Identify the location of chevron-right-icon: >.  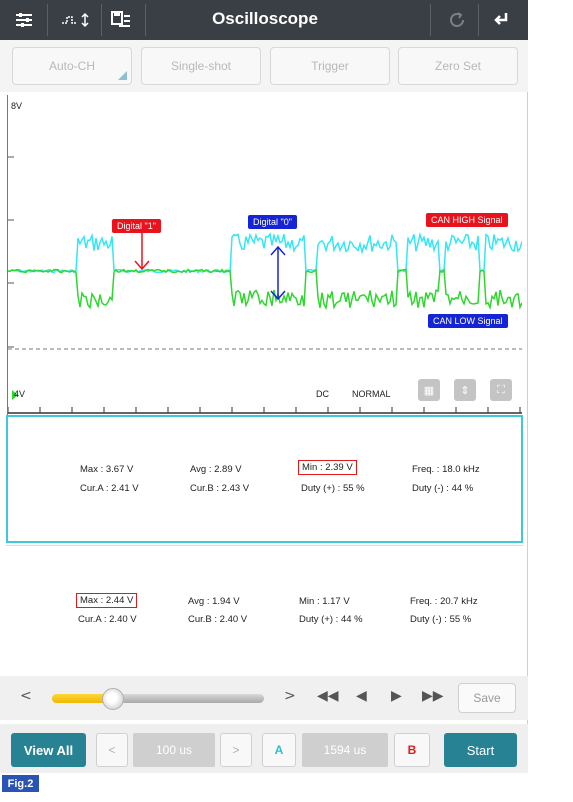
(236, 750).